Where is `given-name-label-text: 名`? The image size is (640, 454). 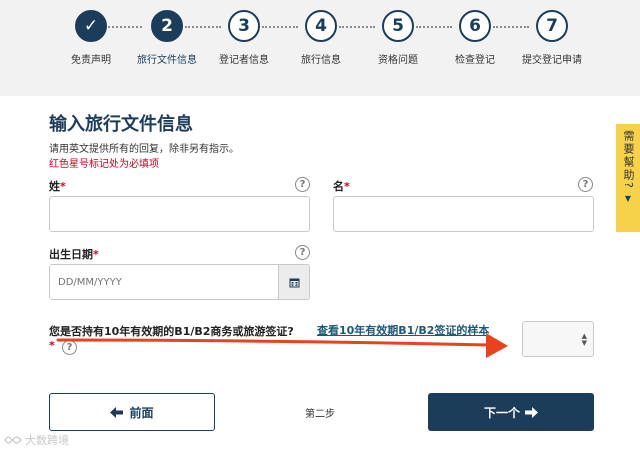
given-name-label-text: 名 is located at coordinates (338, 186).